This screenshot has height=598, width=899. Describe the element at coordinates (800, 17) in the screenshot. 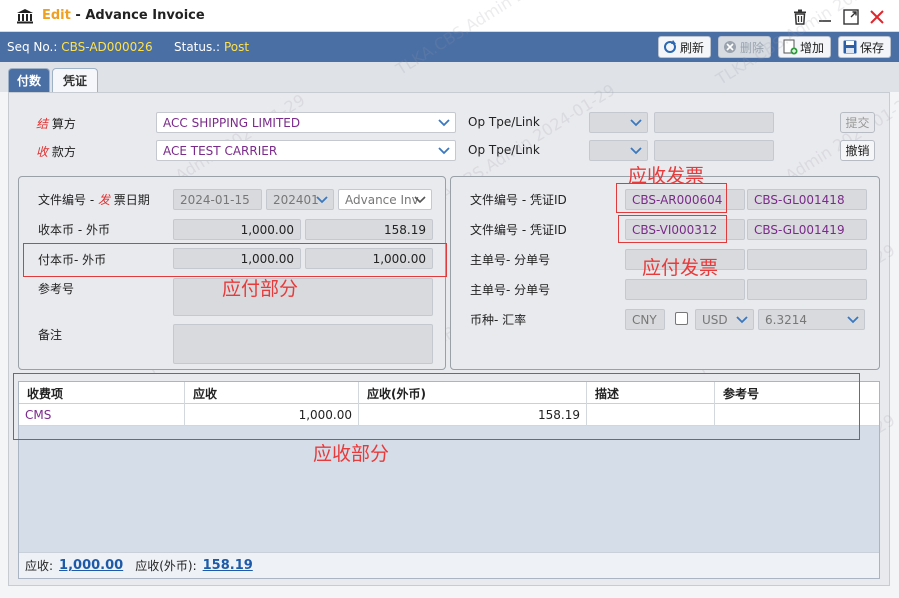

I see `trash-icon` at that location.